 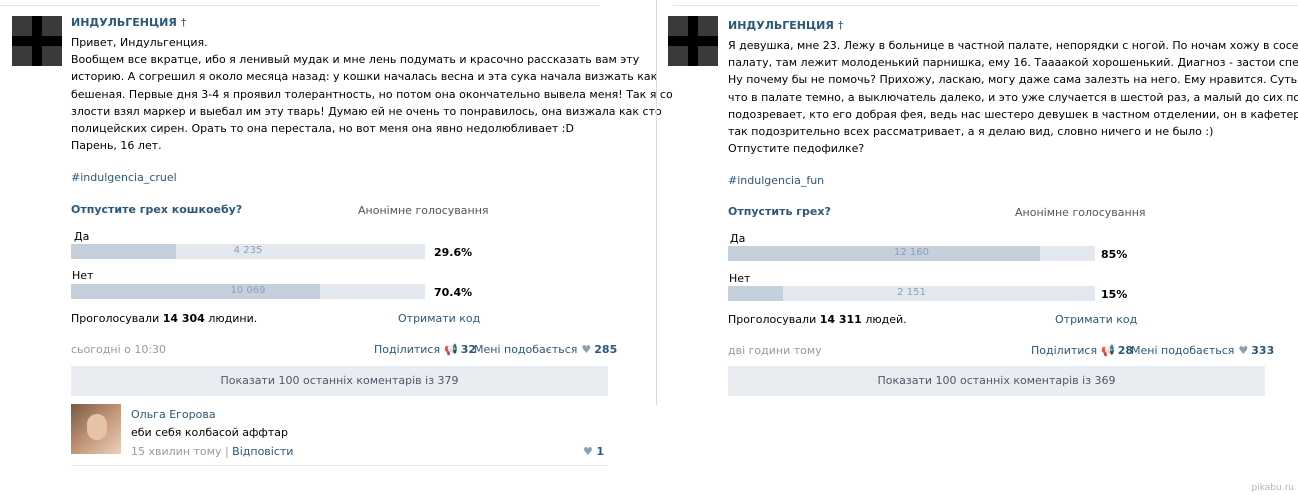 I want to click on comment-time: 15 хвилин тому, so click(x=176, y=451).